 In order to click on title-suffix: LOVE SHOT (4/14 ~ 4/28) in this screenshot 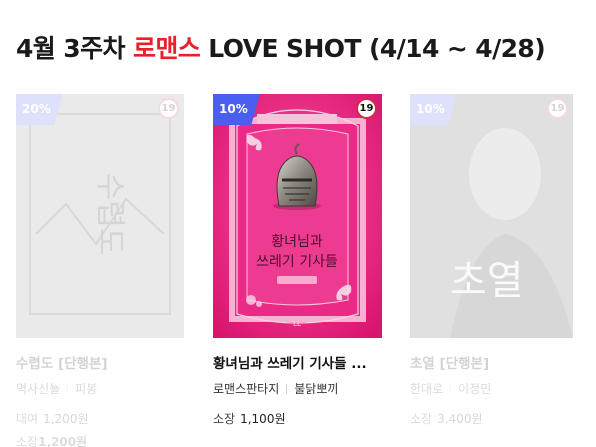, I will do `click(373, 48)`.